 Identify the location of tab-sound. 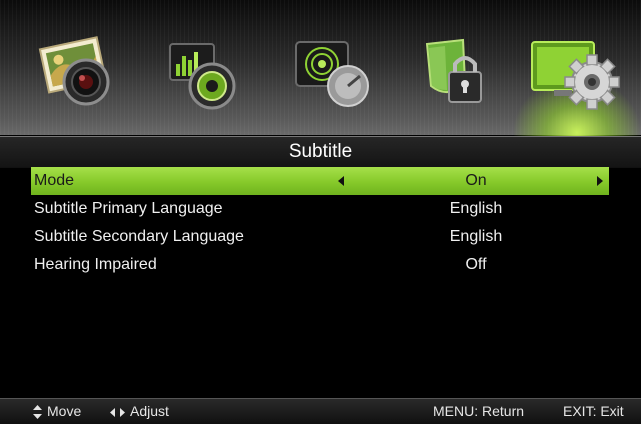
(205, 75).